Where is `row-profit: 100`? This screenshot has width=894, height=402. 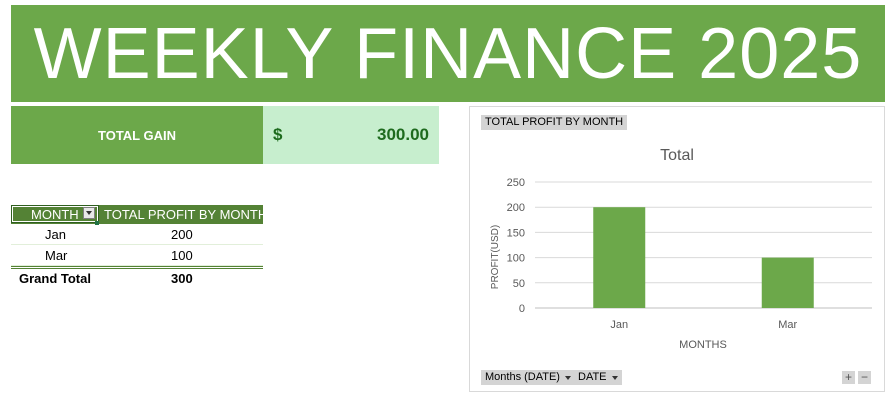 row-profit: 100 is located at coordinates (182, 255).